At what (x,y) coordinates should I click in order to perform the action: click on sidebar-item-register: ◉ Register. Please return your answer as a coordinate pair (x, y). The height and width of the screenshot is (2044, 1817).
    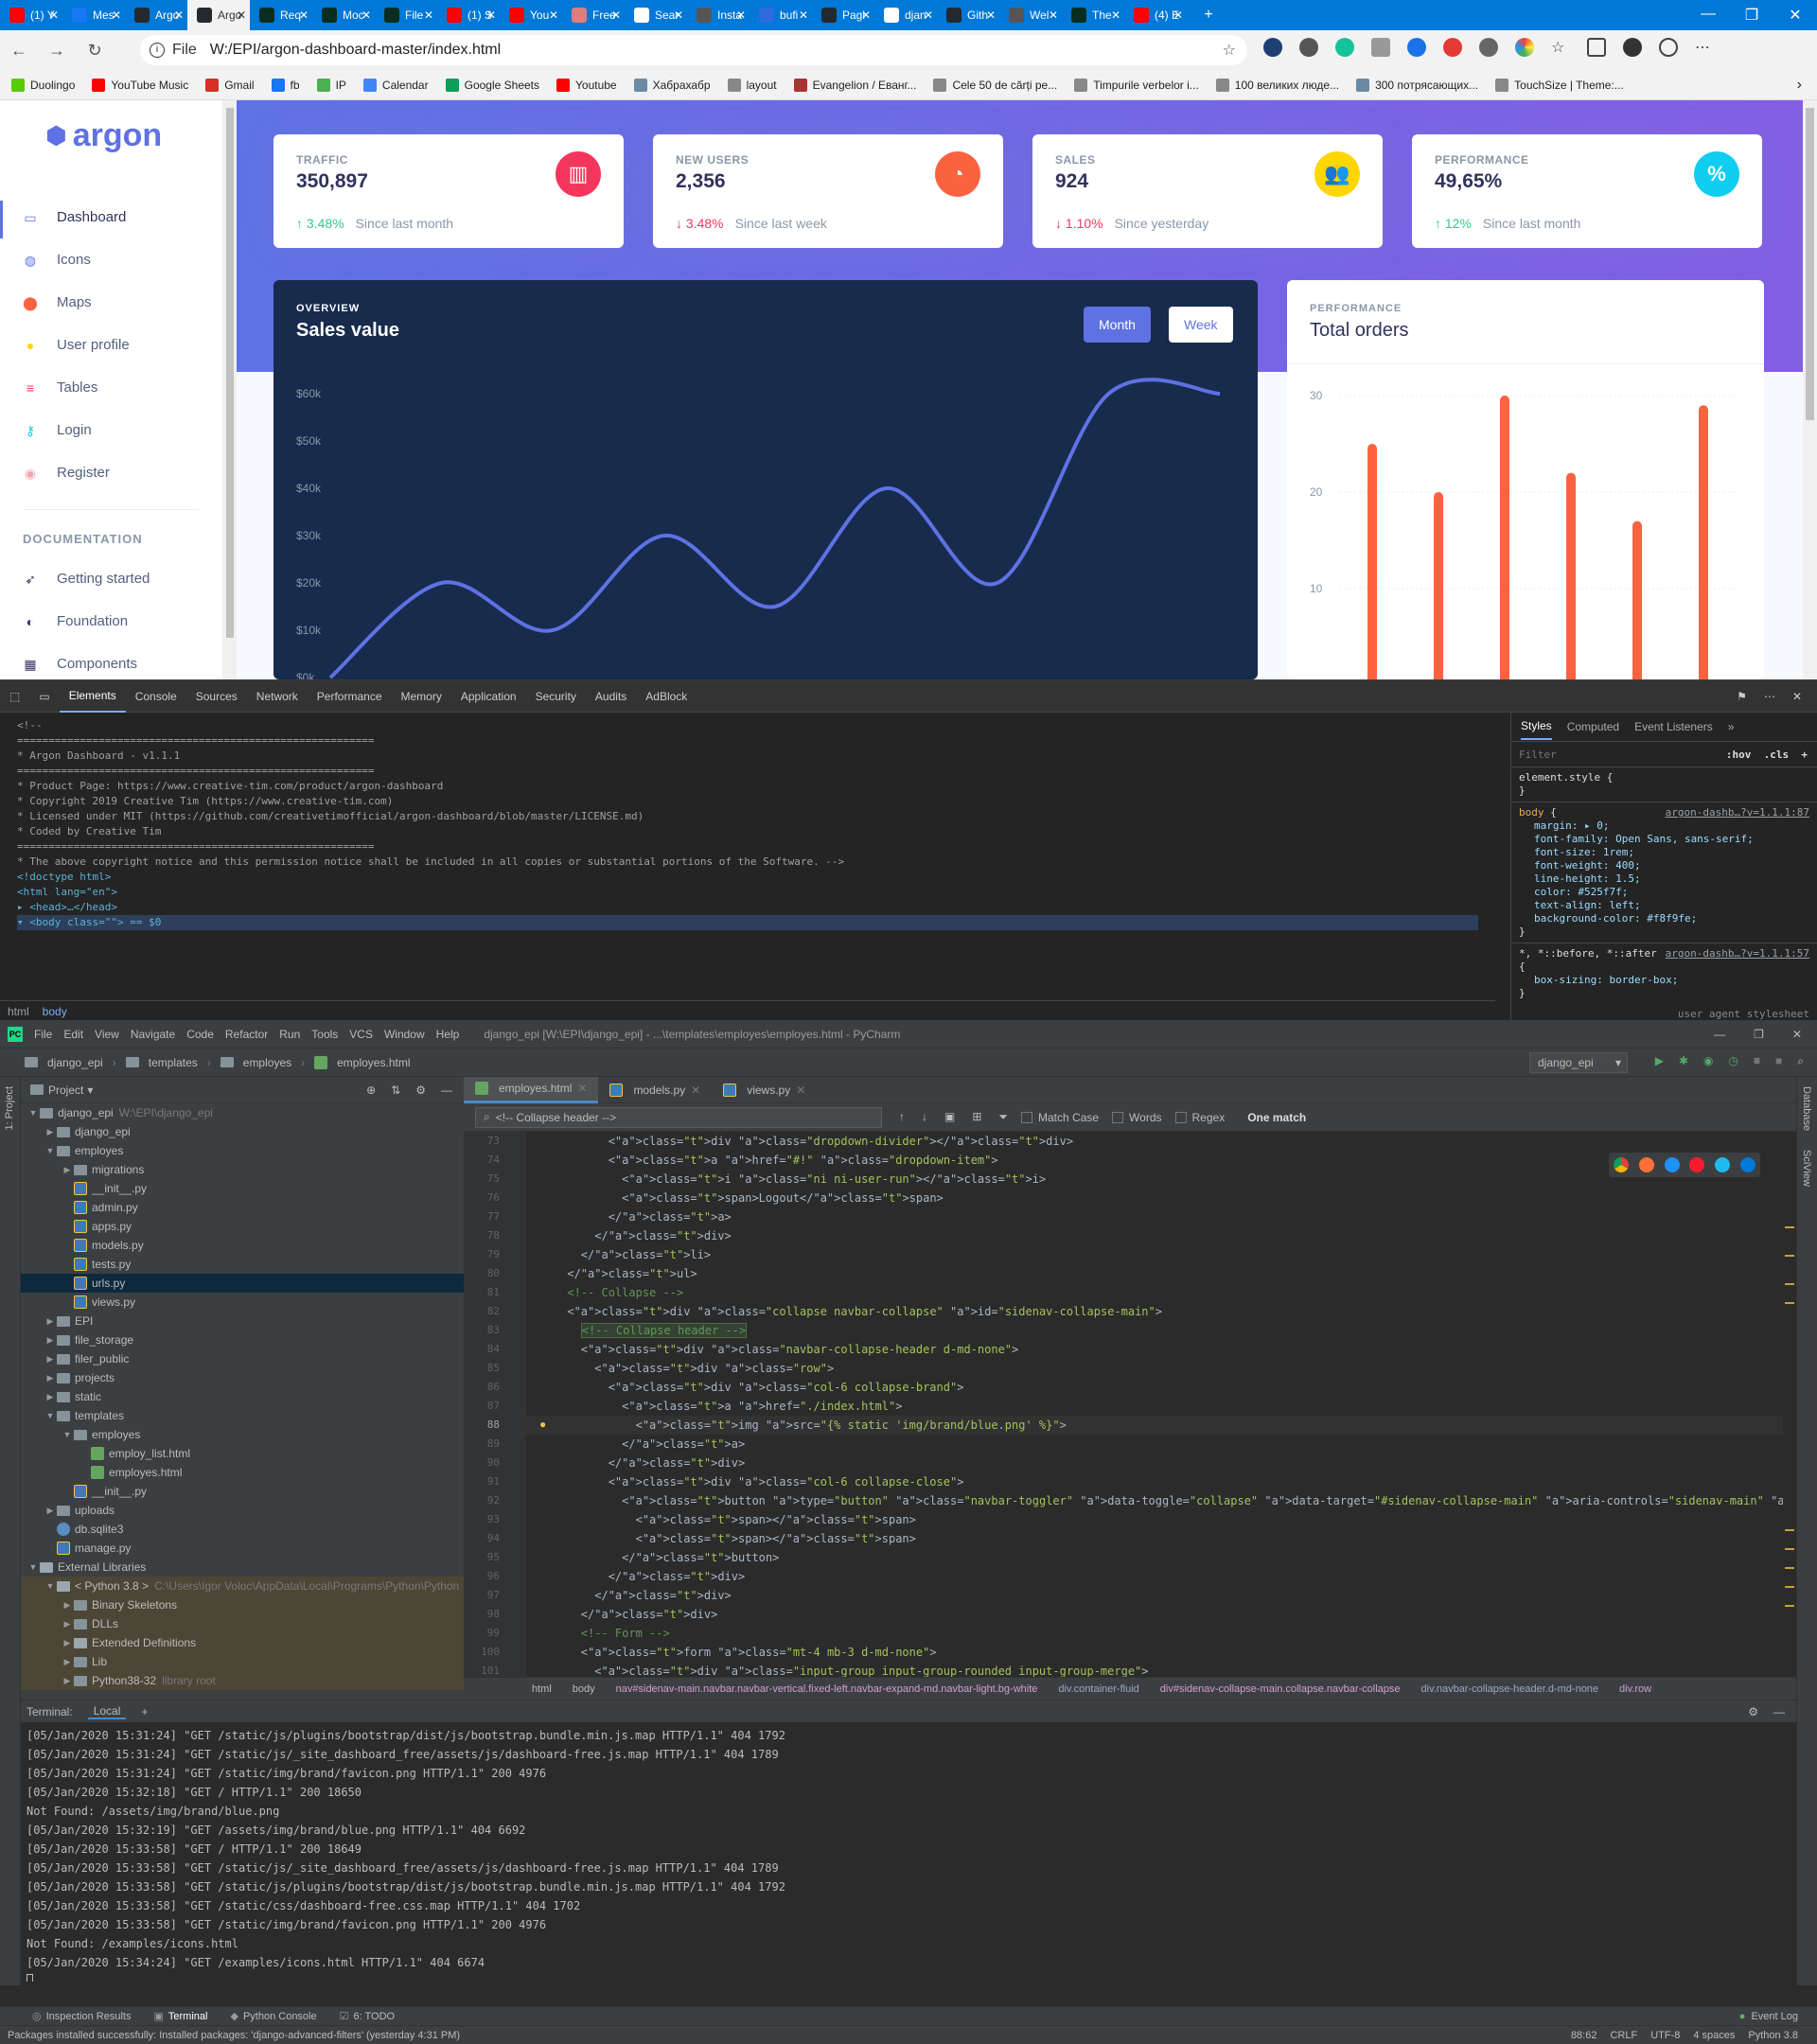
    Looking at the image, I should click on (66, 473).